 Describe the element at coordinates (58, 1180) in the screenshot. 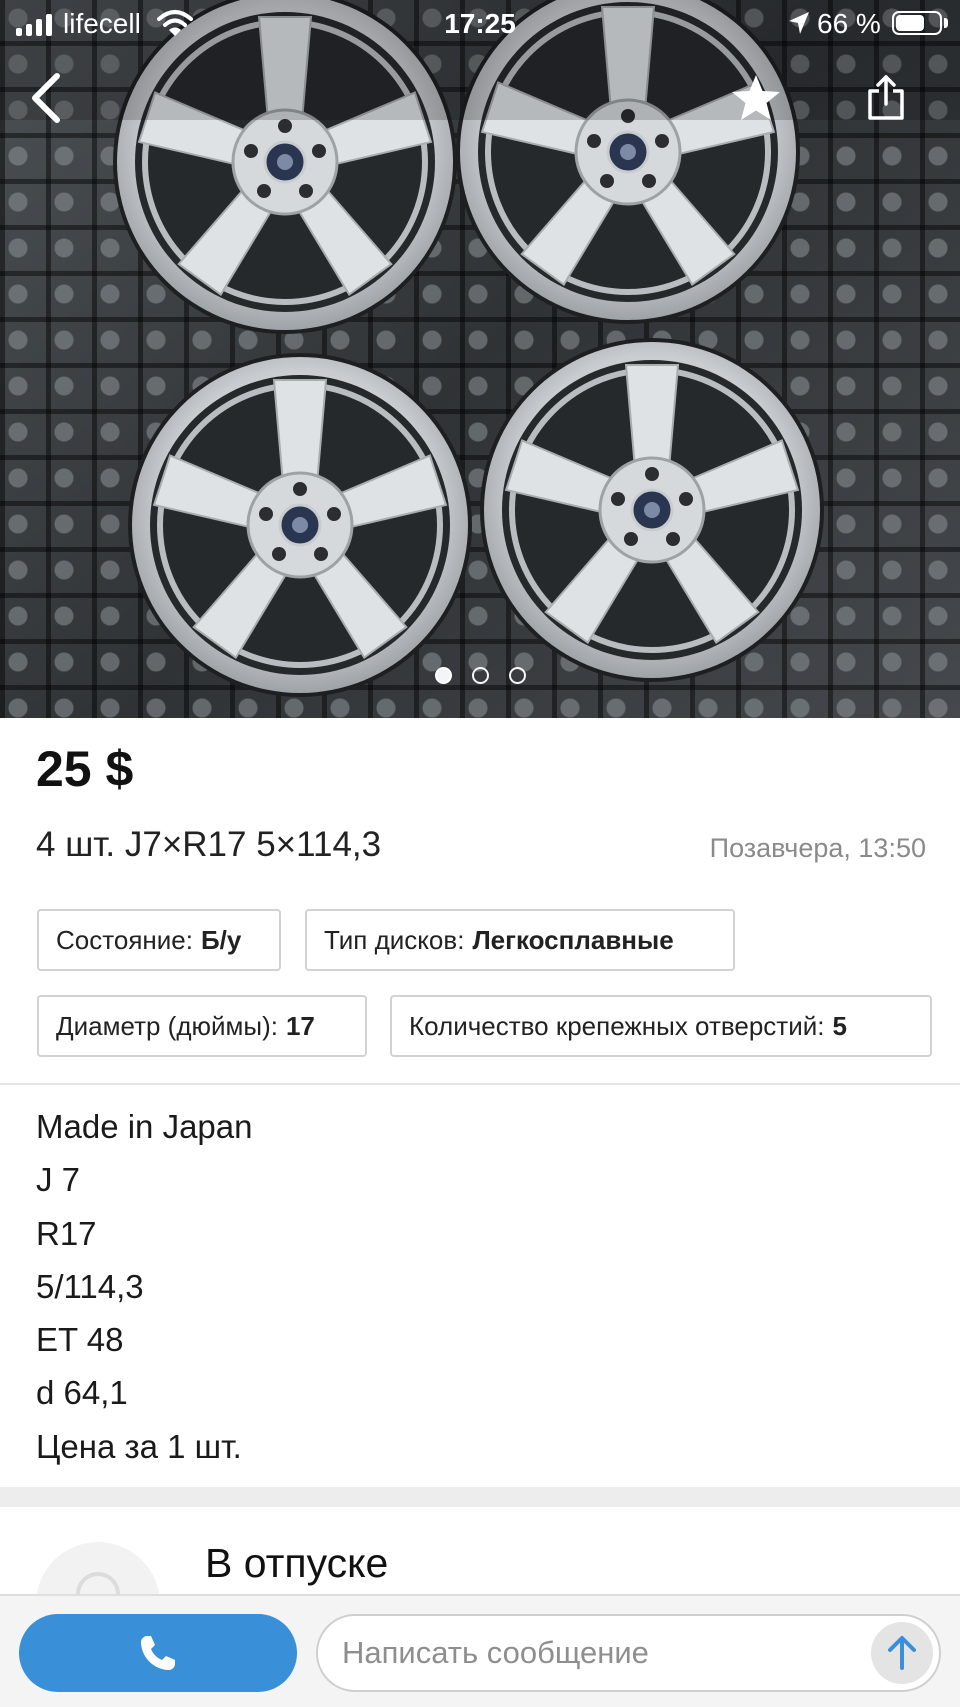

I see `description-line: J 7` at that location.